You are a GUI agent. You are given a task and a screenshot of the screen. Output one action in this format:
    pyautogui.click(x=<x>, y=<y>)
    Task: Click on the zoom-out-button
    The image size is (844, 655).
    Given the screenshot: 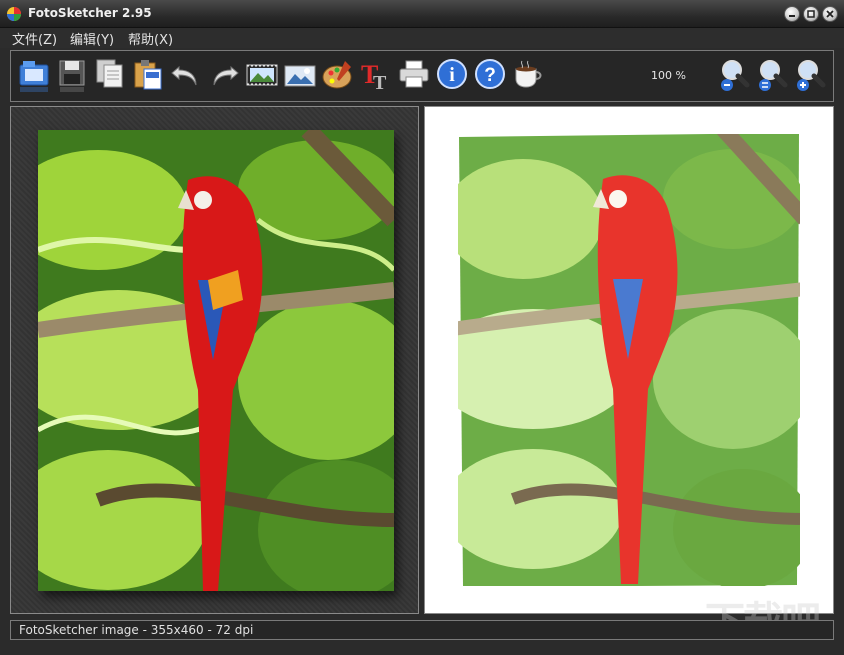 What is the action you would take?
    pyautogui.click(x=734, y=76)
    